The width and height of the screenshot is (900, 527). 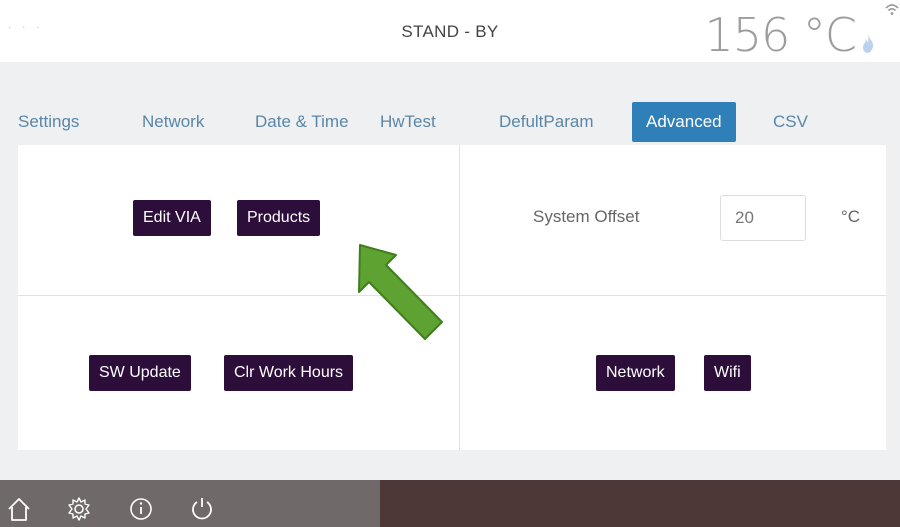 I want to click on panel-divider-horizontal, so click(x=452, y=295).